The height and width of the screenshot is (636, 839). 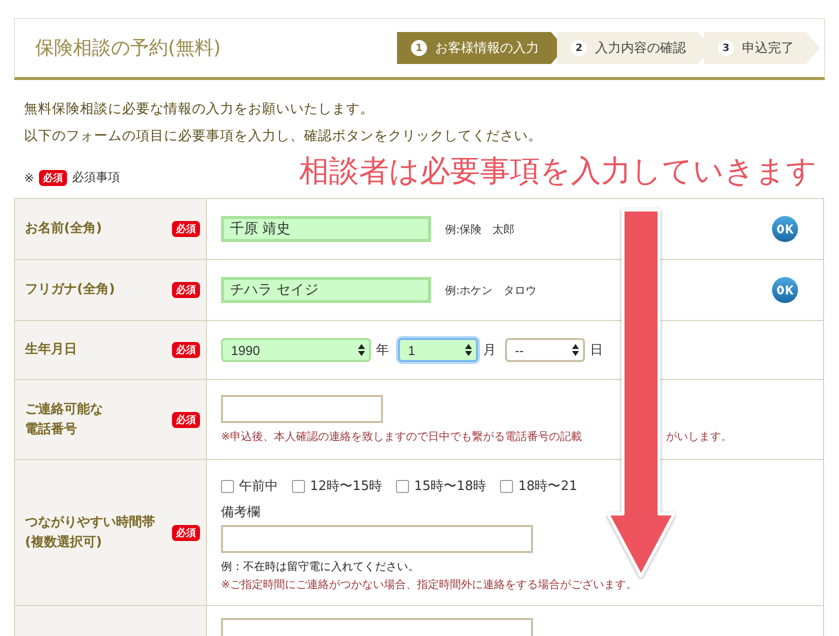 I want to click on example-text: 例：不在時は留守電に入れてください。, so click(x=320, y=566).